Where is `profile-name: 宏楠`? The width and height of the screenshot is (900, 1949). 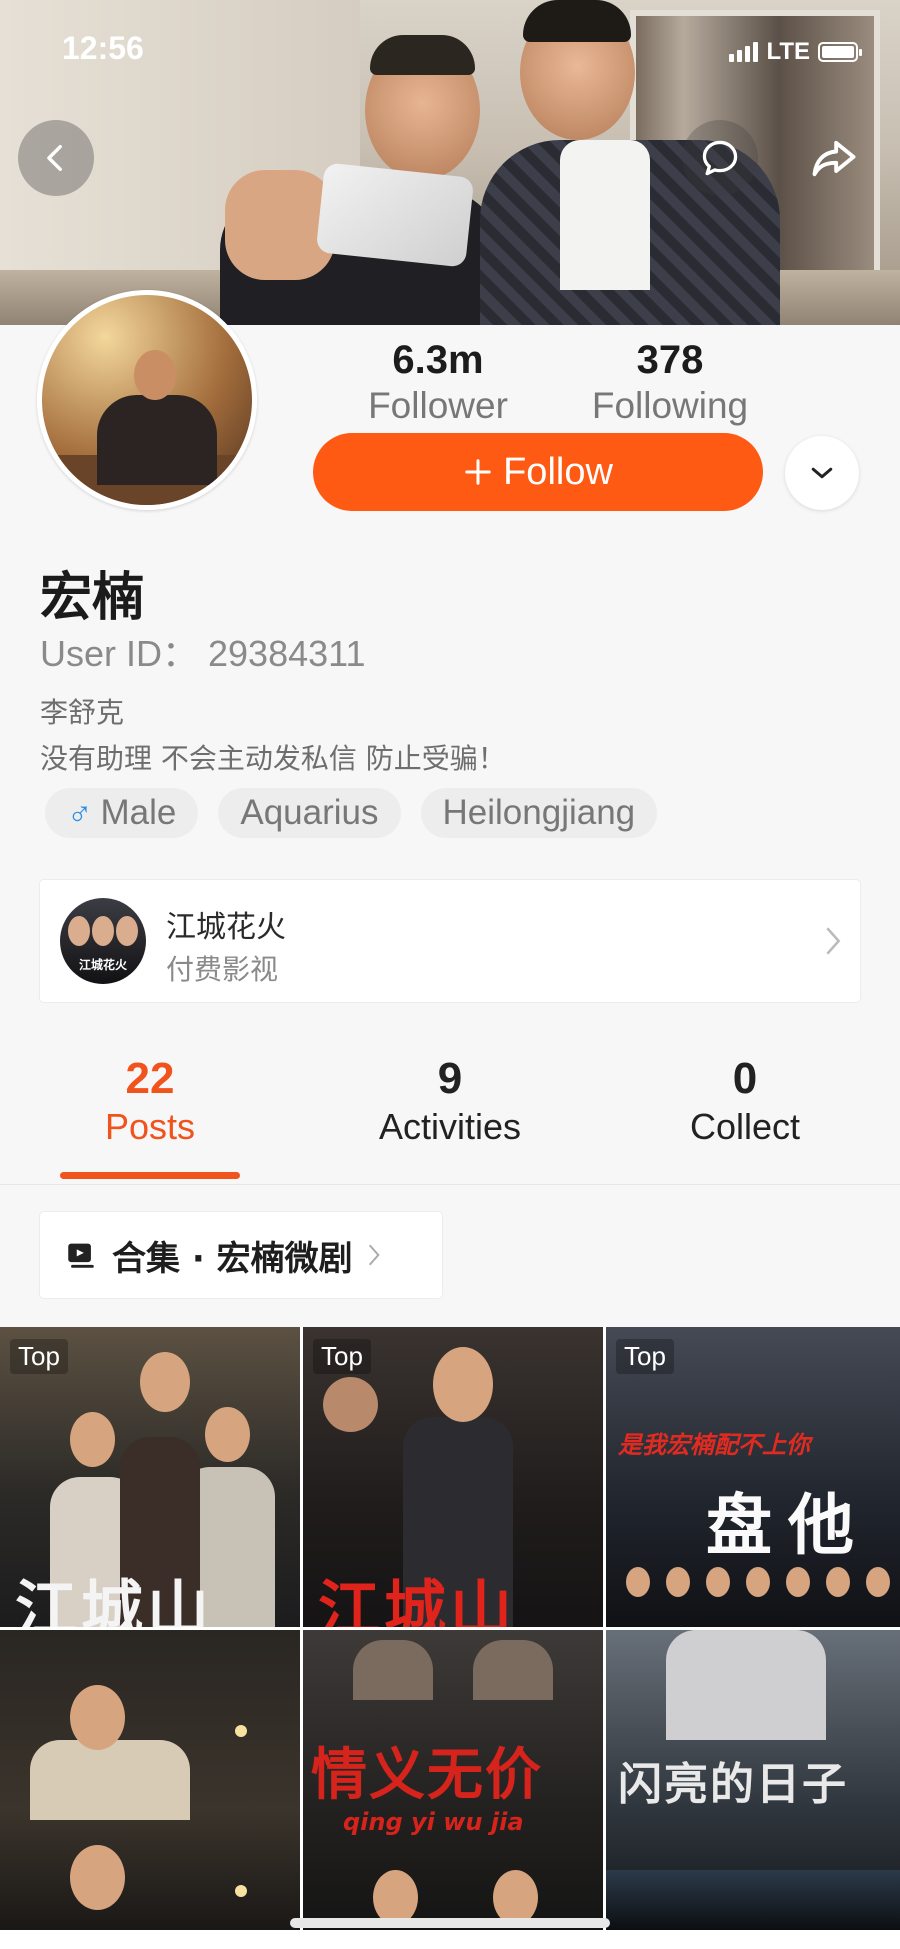
profile-name: 宏楠 is located at coordinates (92, 598).